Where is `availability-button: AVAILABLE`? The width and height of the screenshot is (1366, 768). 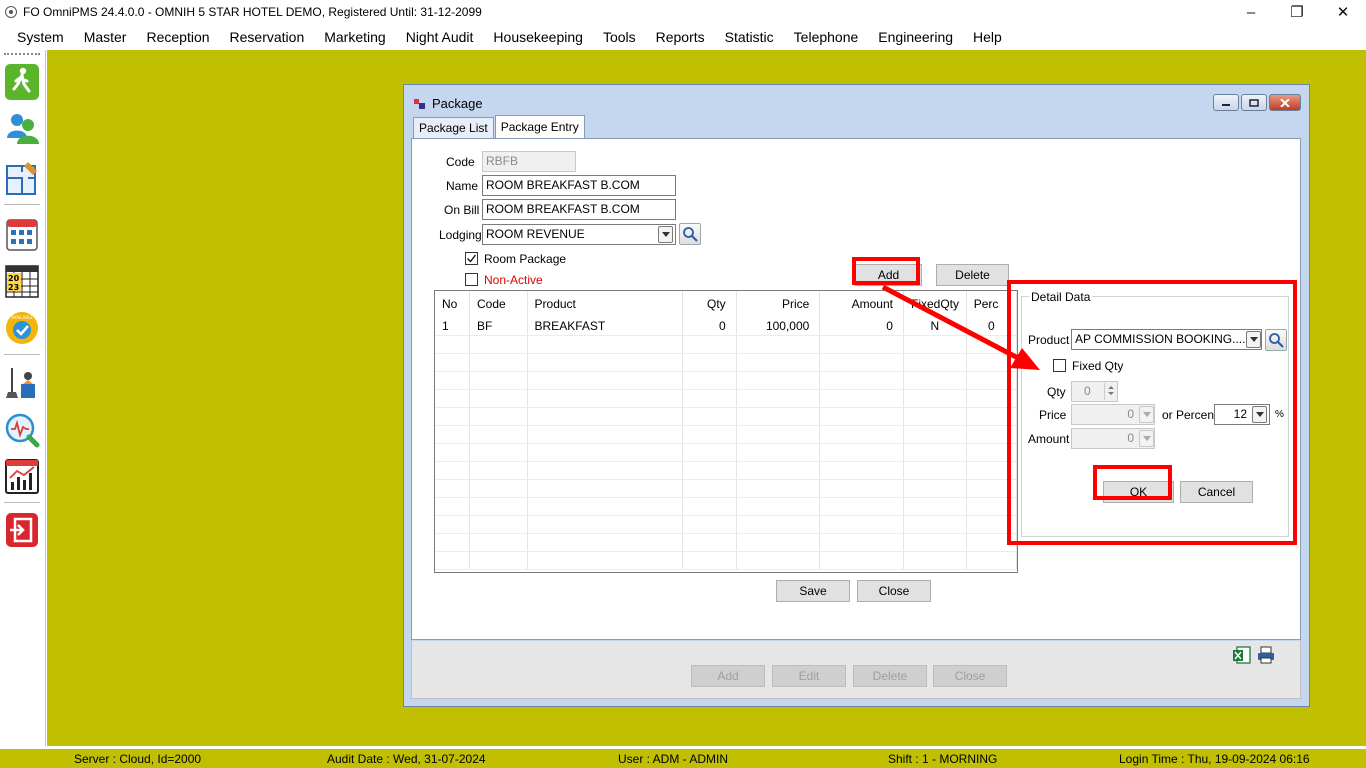 availability-button: AVAILABLE is located at coordinates (22, 328).